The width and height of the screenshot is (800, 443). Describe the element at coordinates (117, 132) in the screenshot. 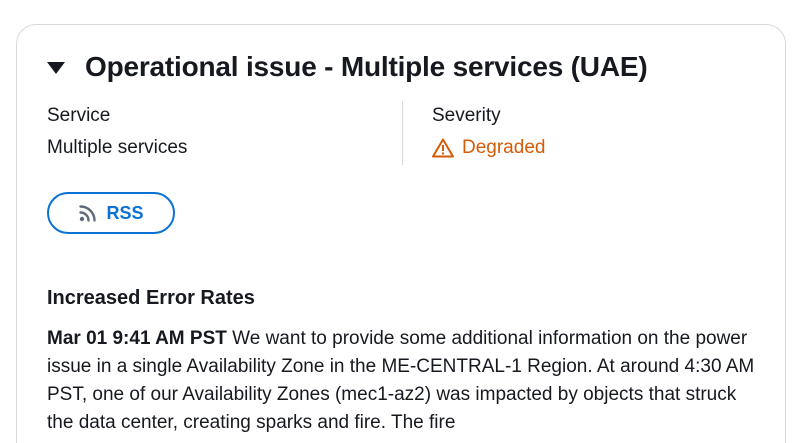

I see `service-column: Service Multiple services` at that location.